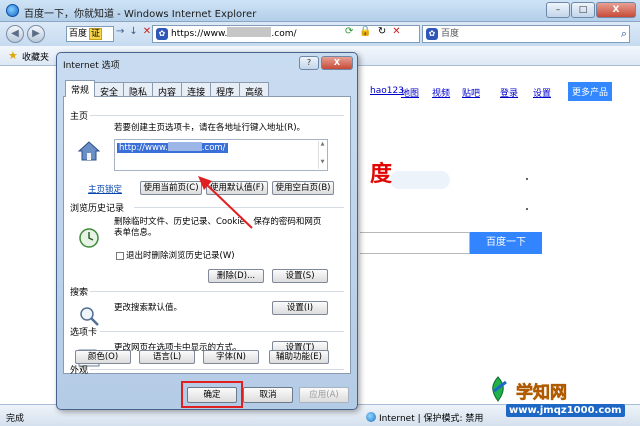 The width and height of the screenshot is (640, 426). I want to click on use-current-button: 使用当前页(C), so click(171, 188).